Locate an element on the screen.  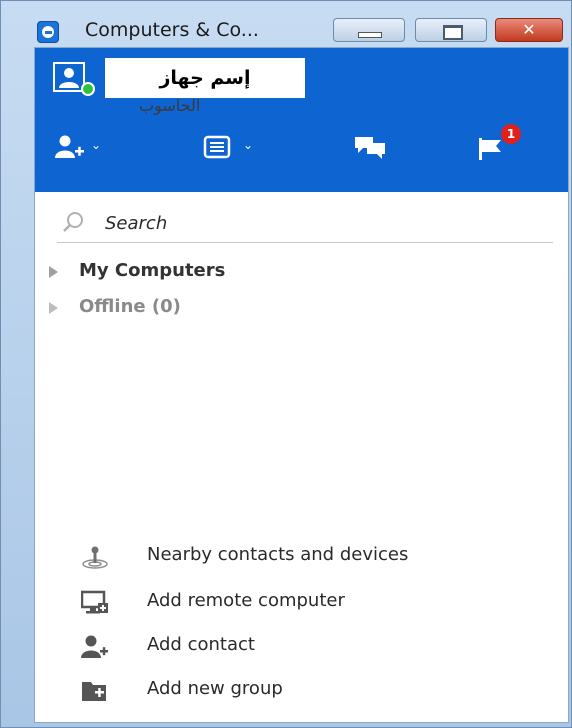
add-remote-computer-link: Add remote computer is located at coordinates (301, 604).